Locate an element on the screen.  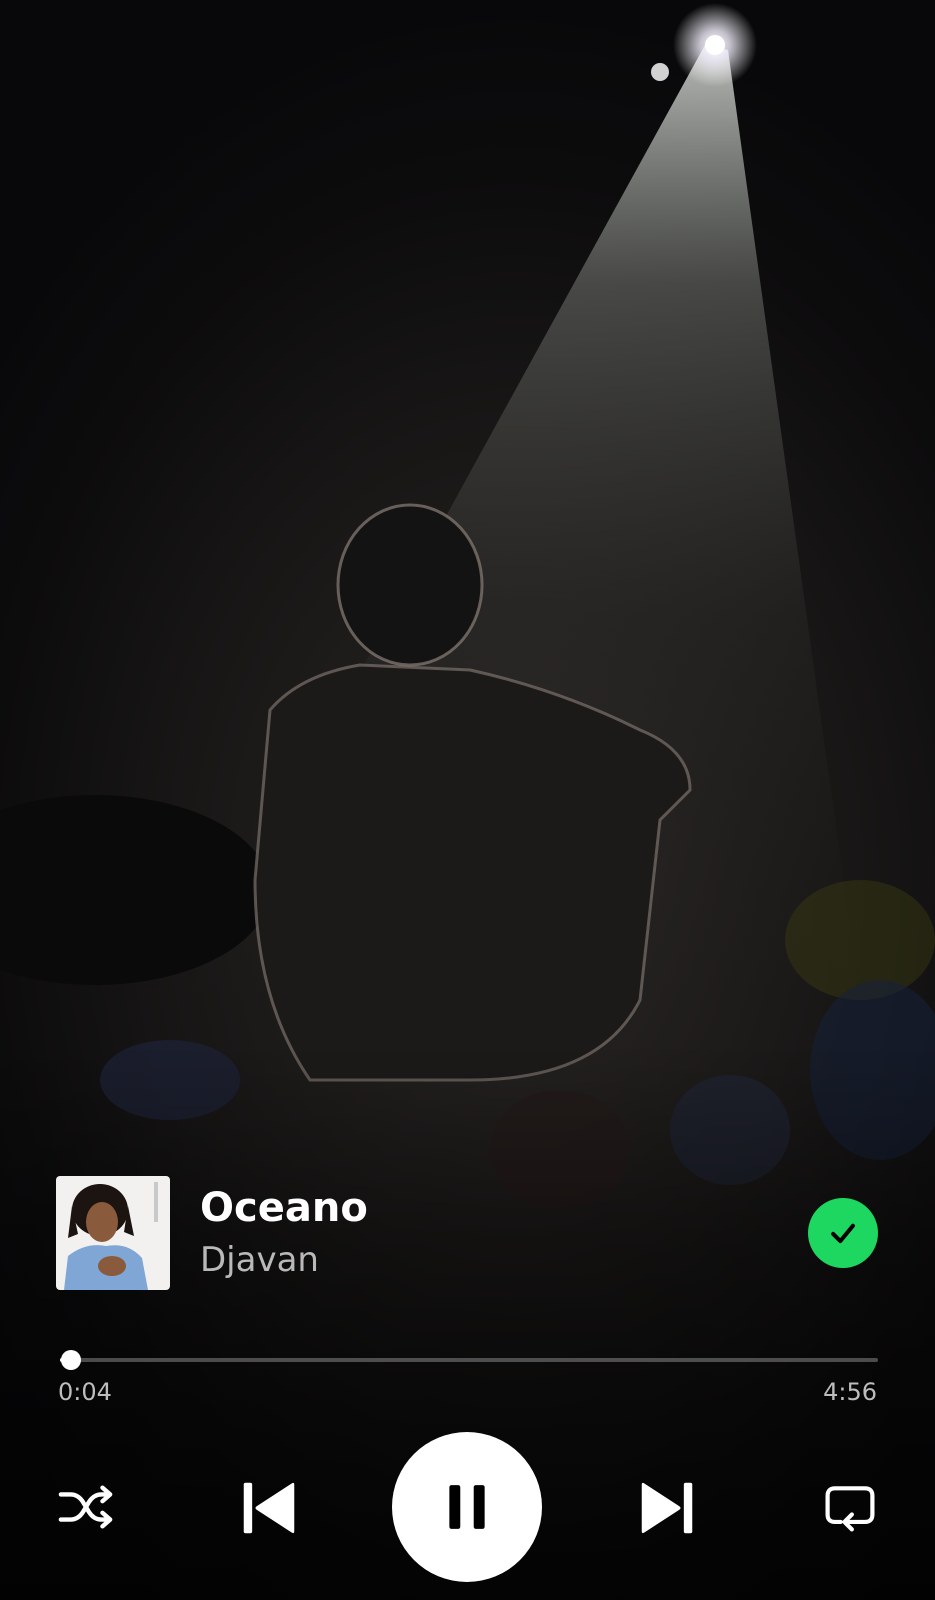
album-cover-portrait is located at coordinates (113, 1233).